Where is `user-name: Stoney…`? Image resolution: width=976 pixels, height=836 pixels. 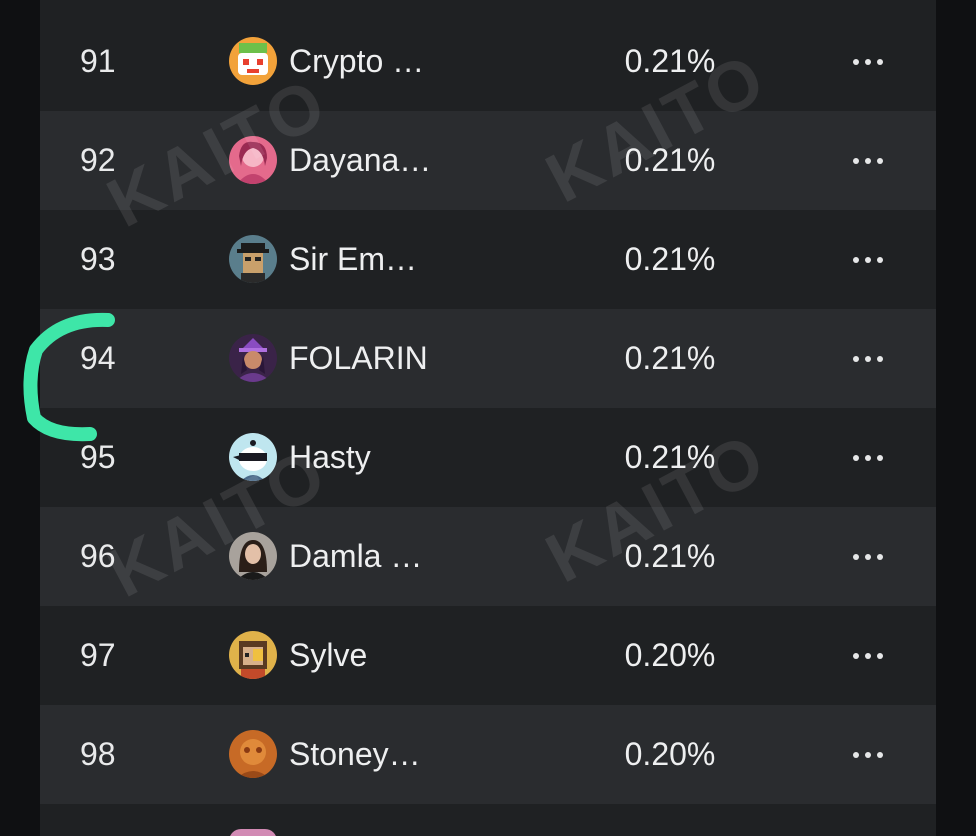 user-name: Stoney… is located at coordinates (355, 754).